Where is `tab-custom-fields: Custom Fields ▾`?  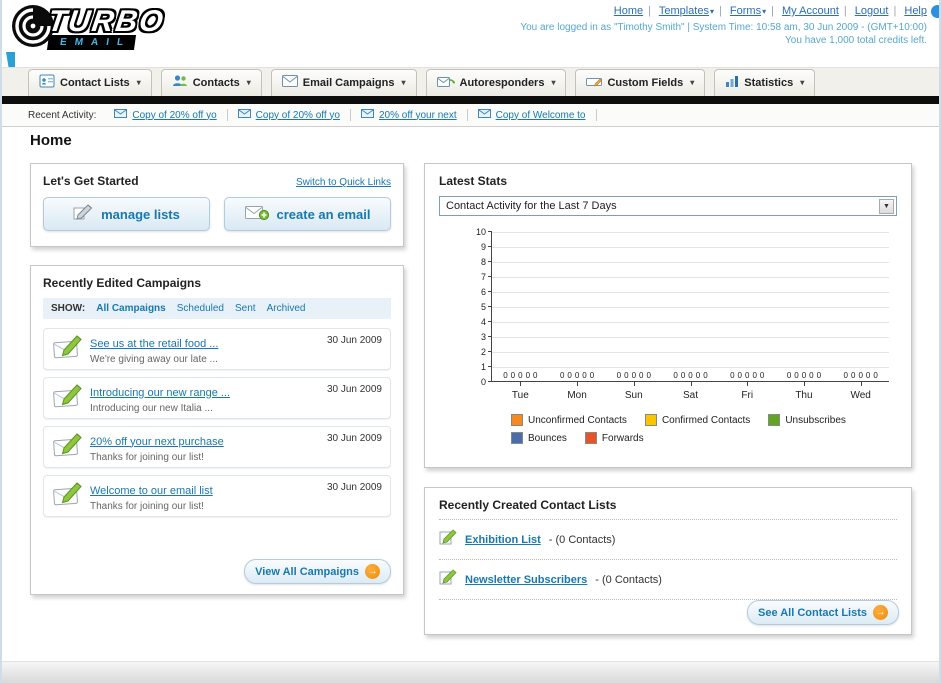 tab-custom-fields: Custom Fields ▾ is located at coordinates (640, 82).